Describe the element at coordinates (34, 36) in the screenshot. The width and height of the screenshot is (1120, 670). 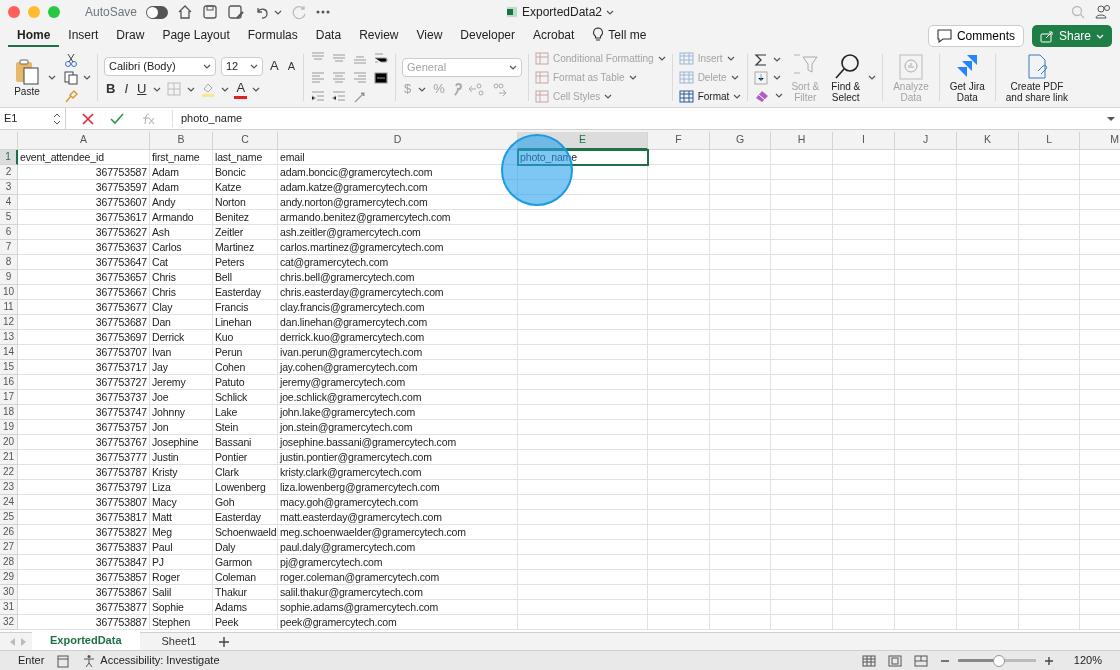
I see `ribbon-tab: Home` at that location.